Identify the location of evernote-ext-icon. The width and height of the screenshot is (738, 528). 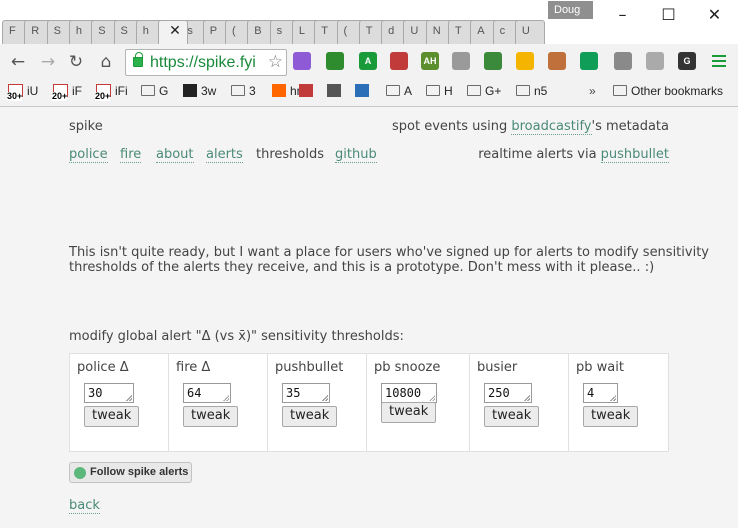
(493, 61).